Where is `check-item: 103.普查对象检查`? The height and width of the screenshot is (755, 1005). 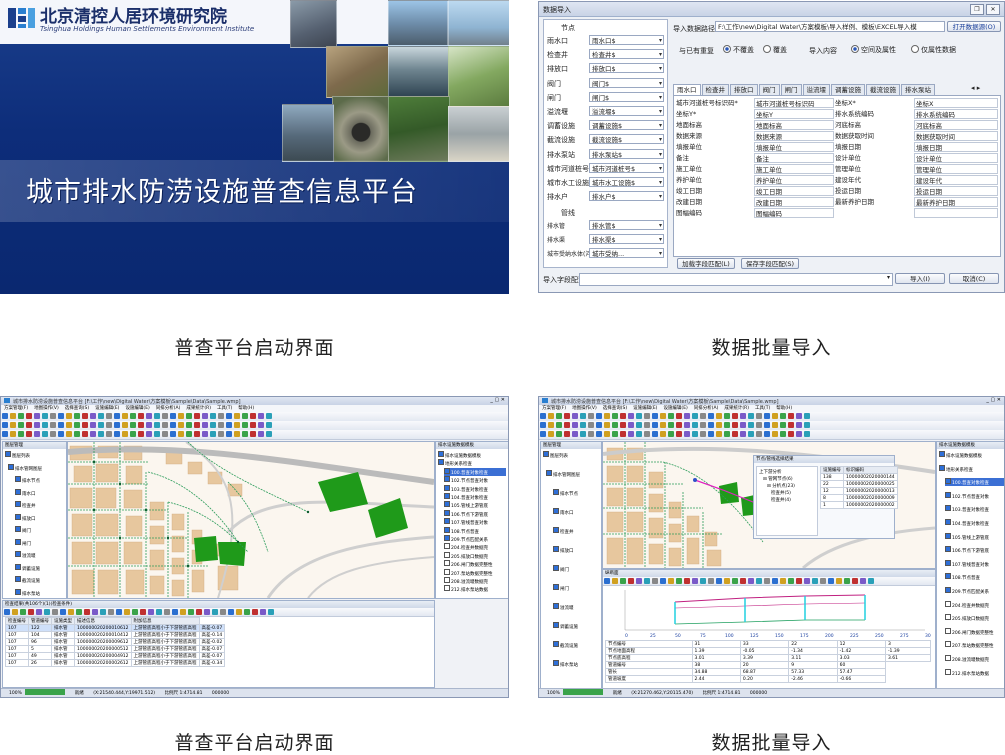
check-item: 103.普查对象检查 is located at coordinates (475, 488).